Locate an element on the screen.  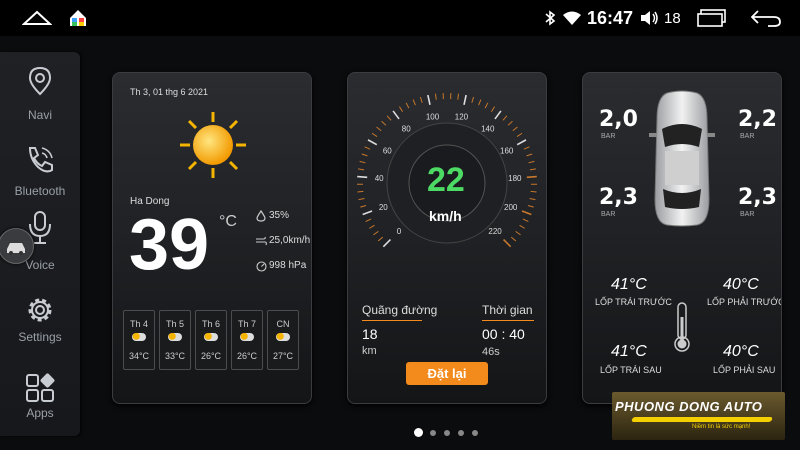
forecast-temp: 27°C is located at coordinates (283, 356).